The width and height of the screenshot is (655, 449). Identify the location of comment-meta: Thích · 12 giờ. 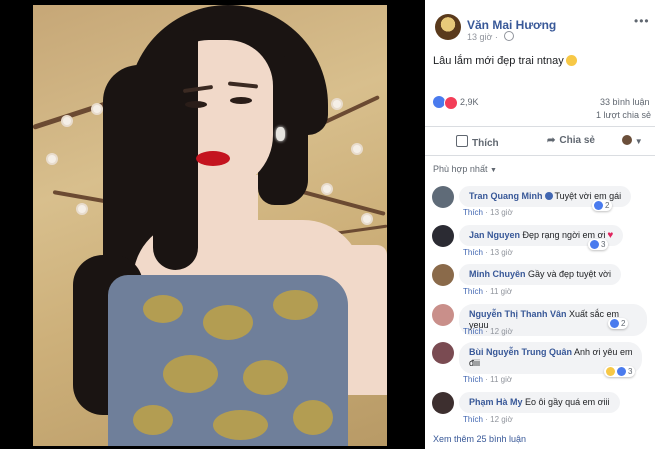
(488, 331).